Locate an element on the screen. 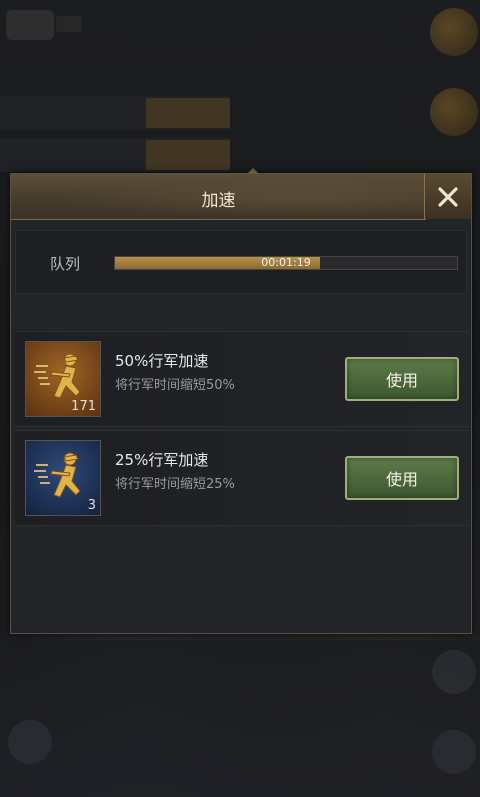 The width and height of the screenshot is (480, 797). queue-label: 队列 is located at coordinates (65, 264).